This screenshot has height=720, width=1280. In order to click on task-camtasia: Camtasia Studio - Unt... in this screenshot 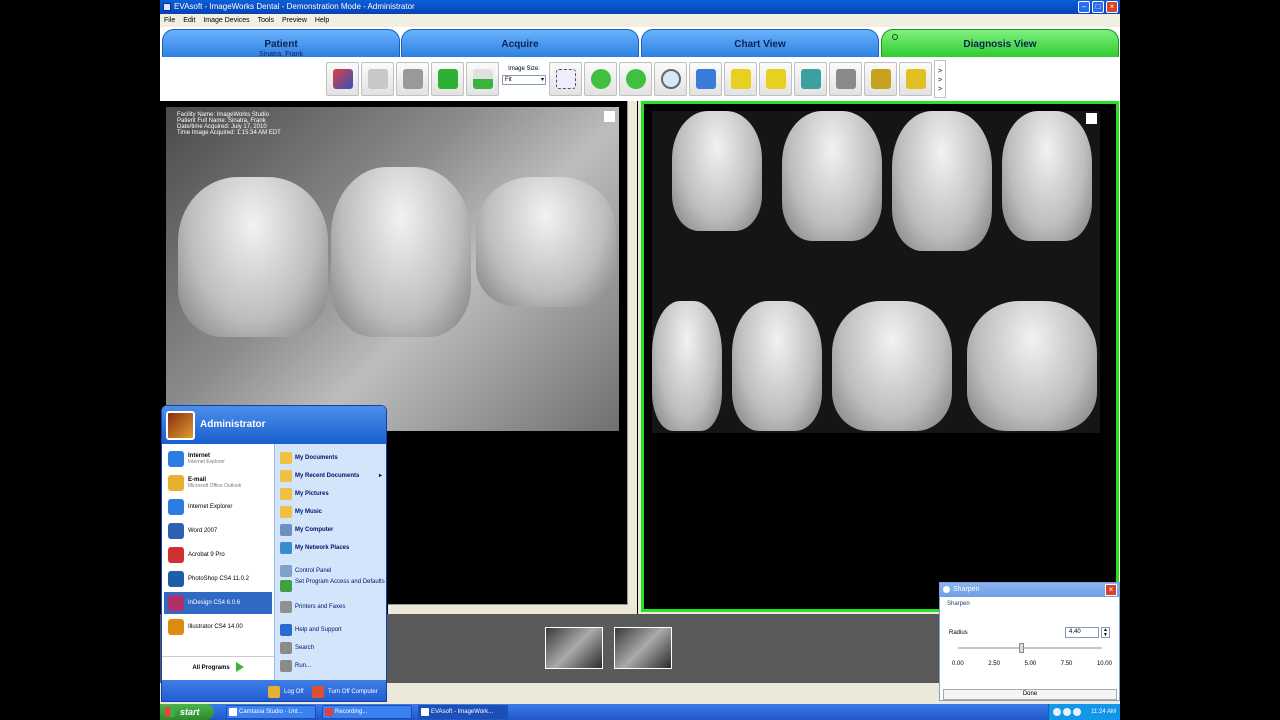, I will do `click(271, 712)`.